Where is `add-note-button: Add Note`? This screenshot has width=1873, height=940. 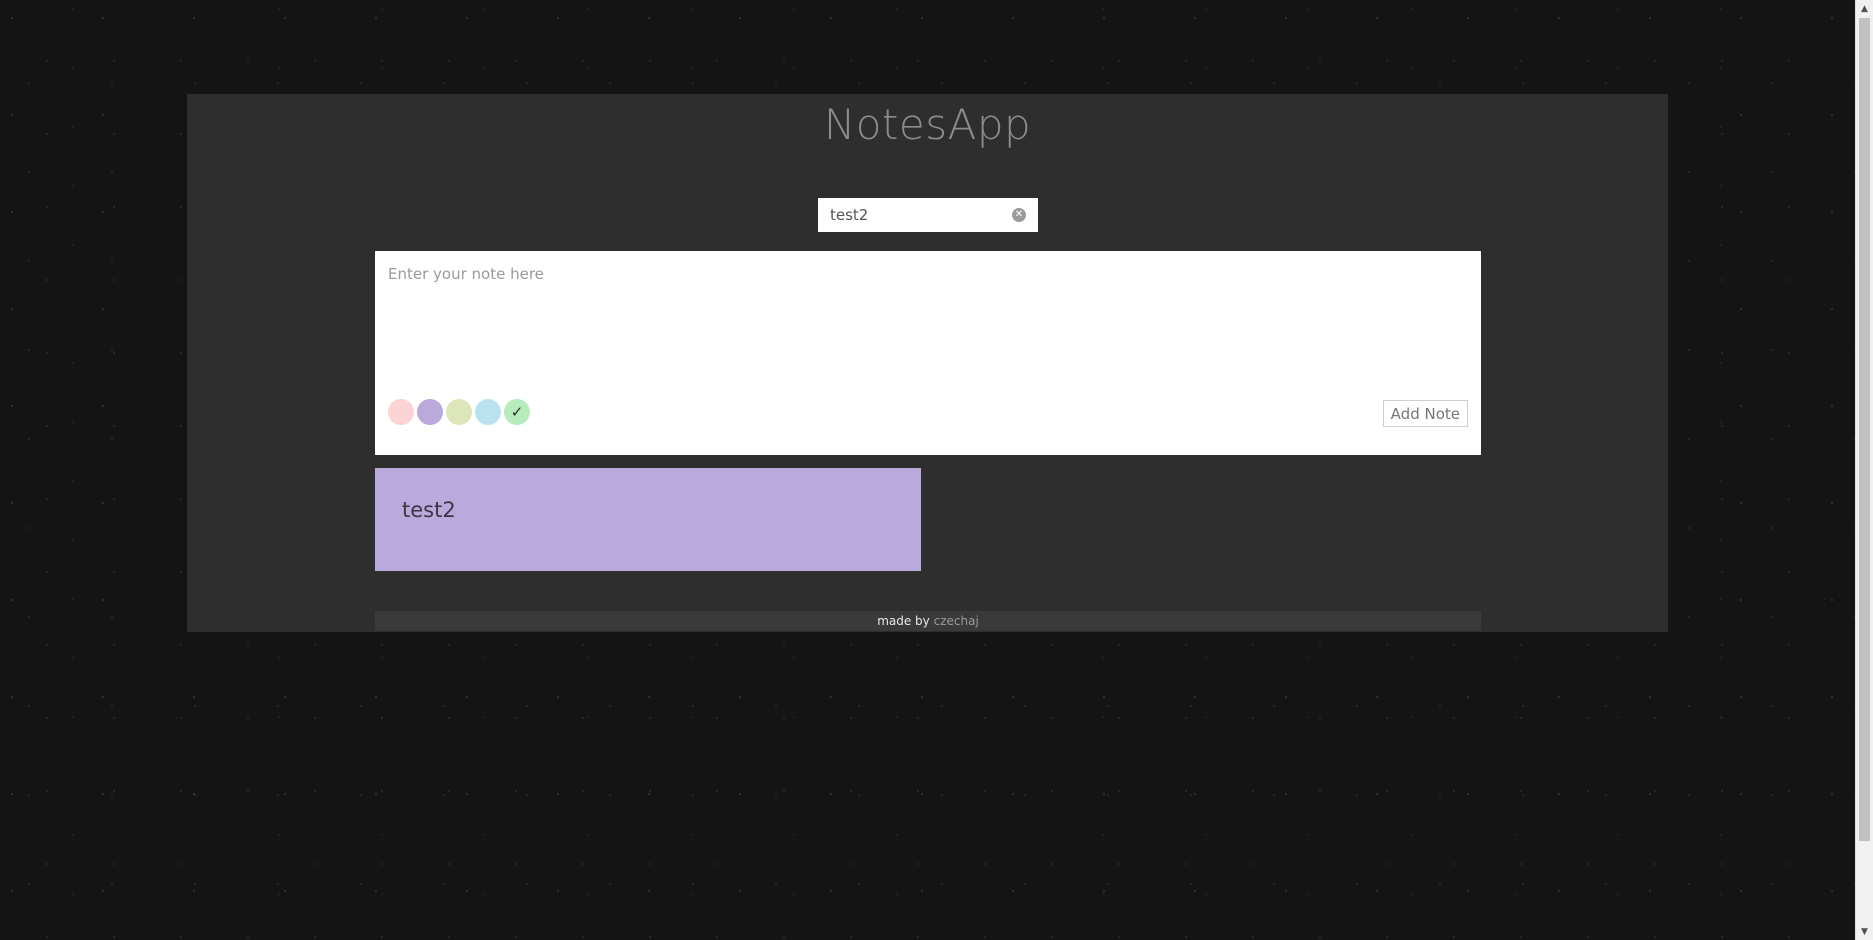
add-note-button: Add Note is located at coordinates (1425, 413).